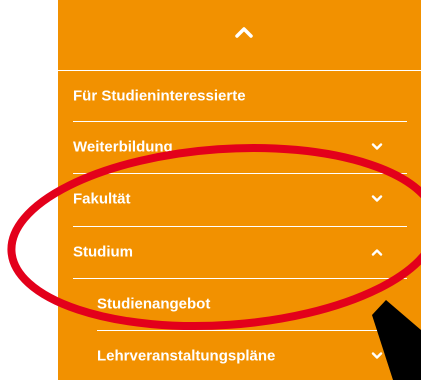  I want to click on menu-item-lehrveranstaltungsplaene: Lehrveranstaltungspläne, so click(239, 356).